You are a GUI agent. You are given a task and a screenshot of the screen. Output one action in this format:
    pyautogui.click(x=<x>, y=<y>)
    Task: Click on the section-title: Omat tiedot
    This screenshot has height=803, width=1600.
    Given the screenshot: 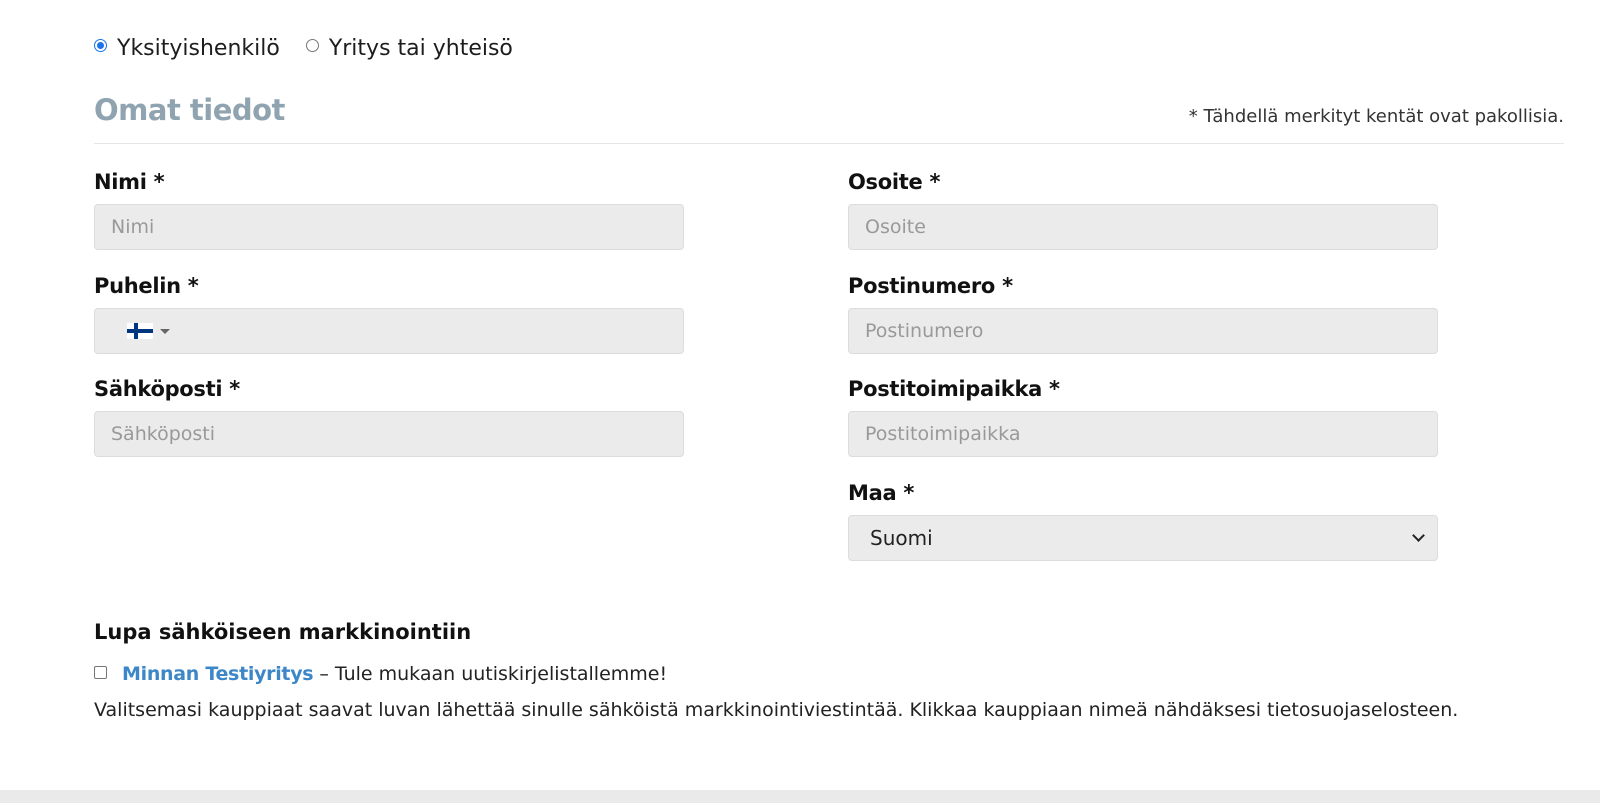 What is the action you would take?
    pyautogui.click(x=189, y=110)
    